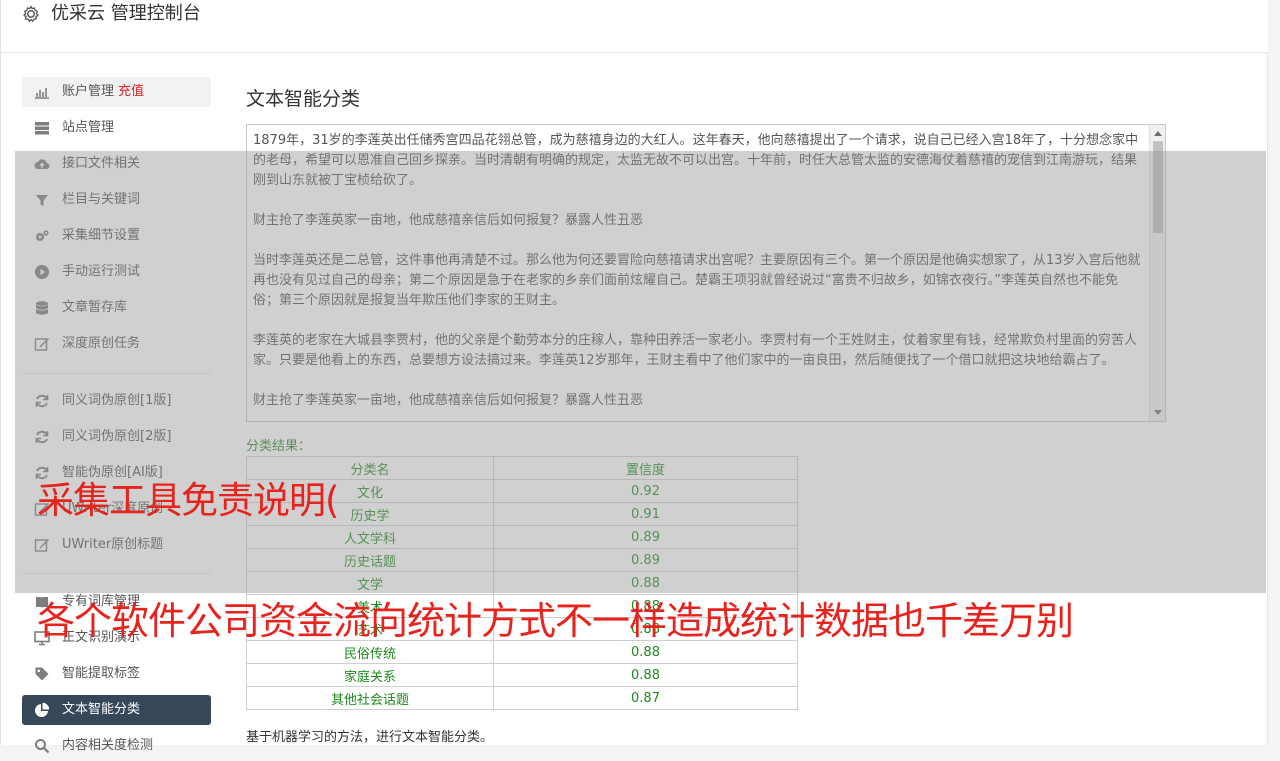  What do you see at coordinates (88, 127) in the screenshot?
I see `sidebar-item-label: 站点管理` at bounding box center [88, 127].